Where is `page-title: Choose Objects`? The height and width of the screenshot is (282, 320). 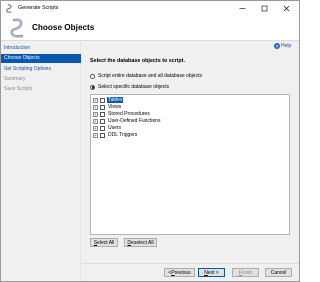 page-title: Choose Objects is located at coordinates (63, 27).